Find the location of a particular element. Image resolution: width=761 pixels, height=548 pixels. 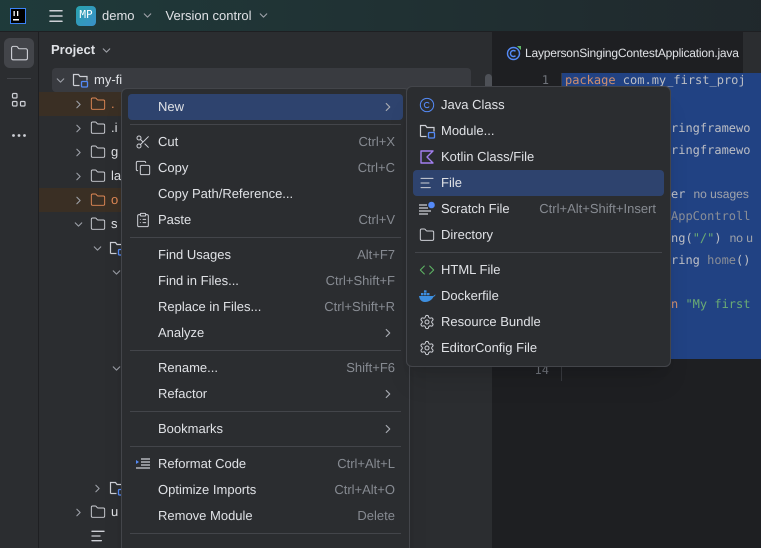

shortcut-label: Ctrl+Alt+Shift+Insert is located at coordinates (597, 209).